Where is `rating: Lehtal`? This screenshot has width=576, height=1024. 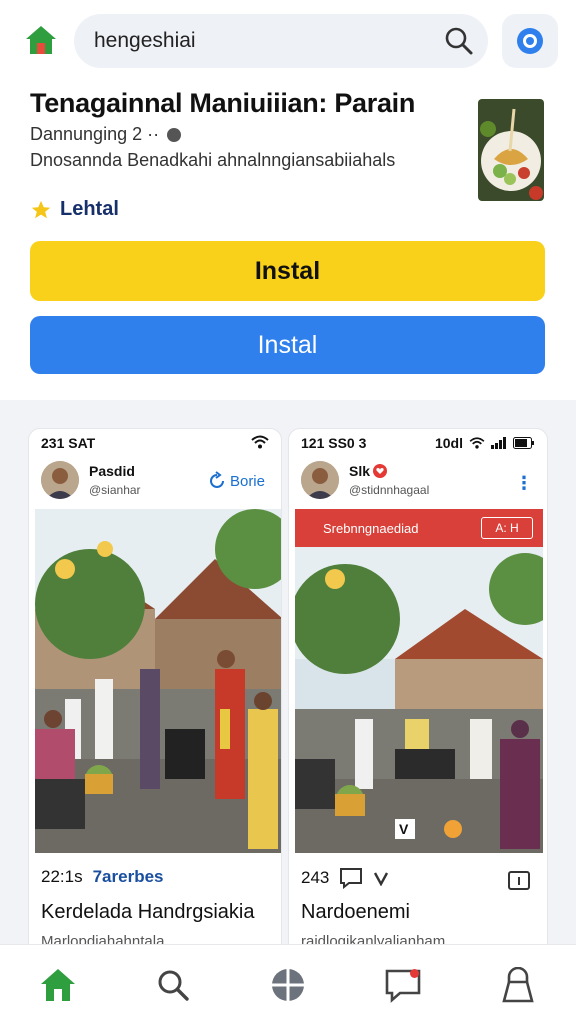
rating: Lehtal is located at coordinates (74, 209).